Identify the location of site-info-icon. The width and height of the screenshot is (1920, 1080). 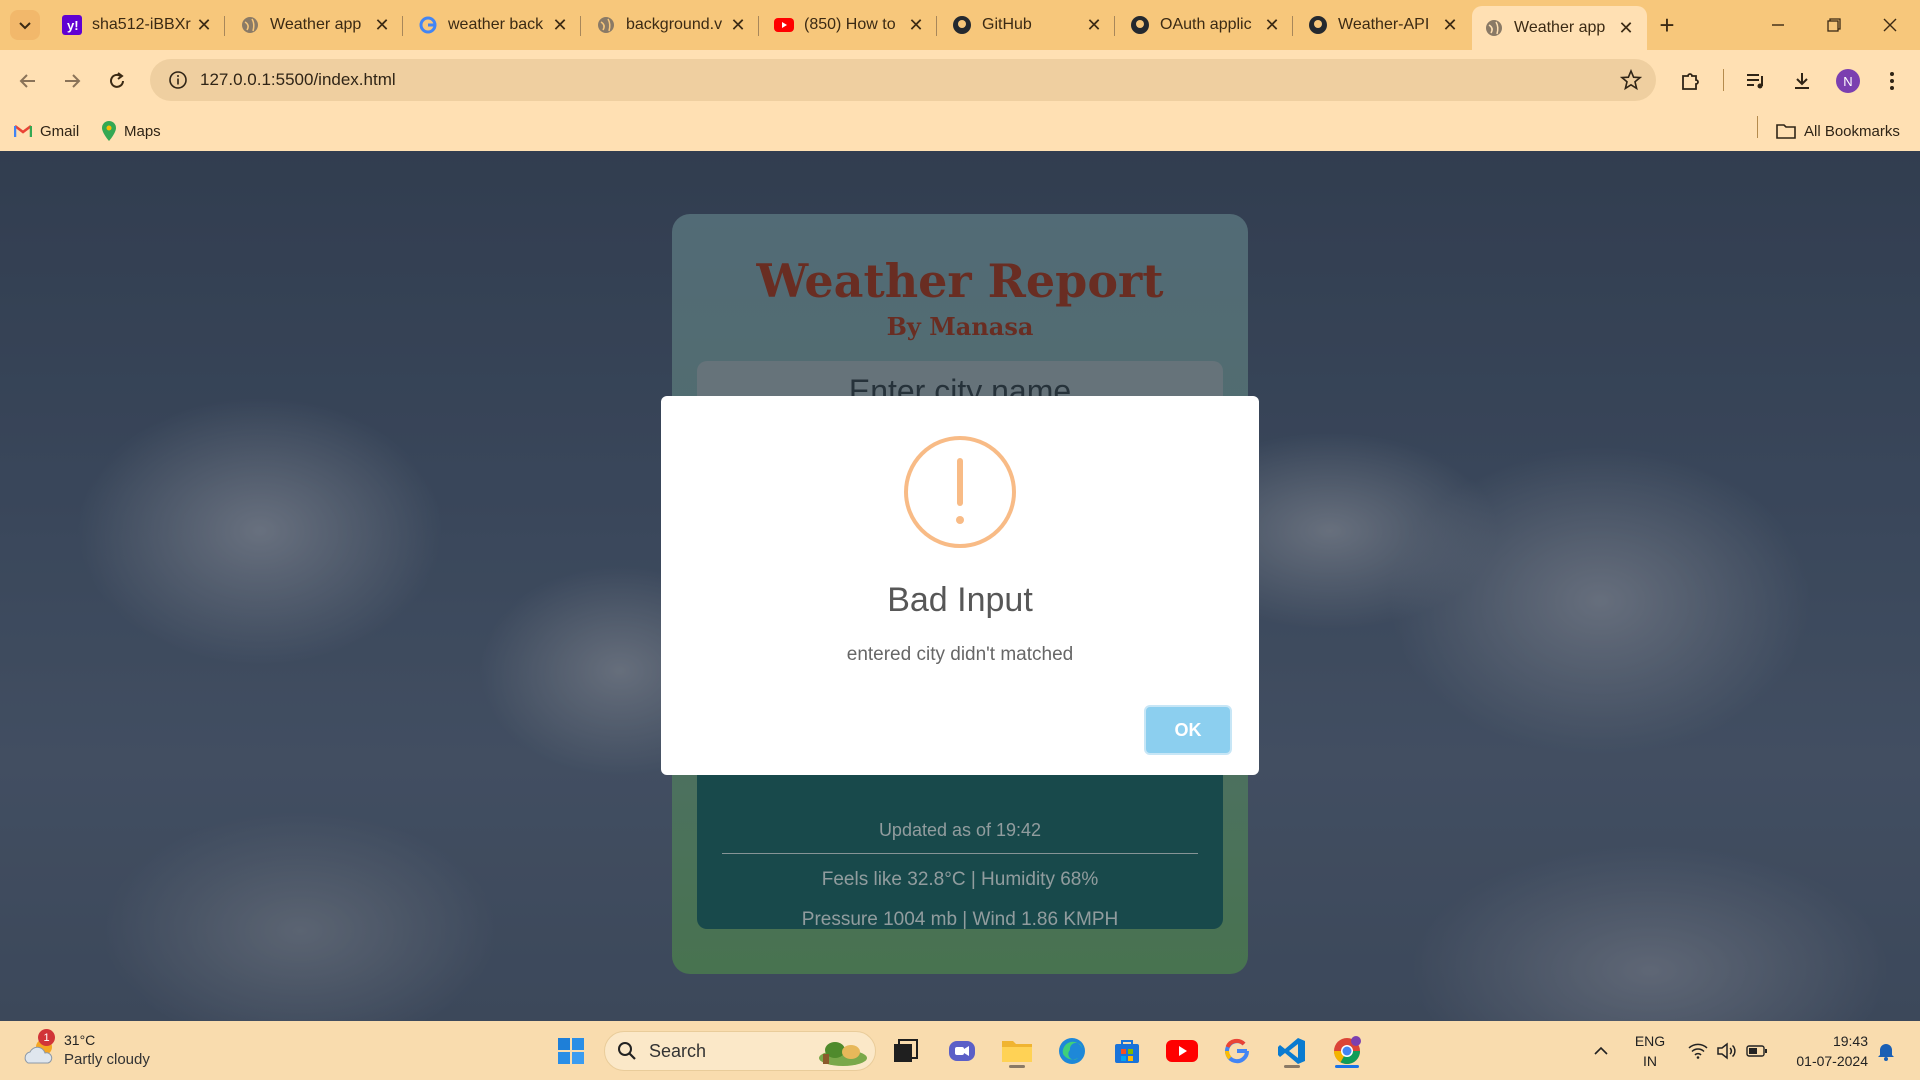
(178, 80).